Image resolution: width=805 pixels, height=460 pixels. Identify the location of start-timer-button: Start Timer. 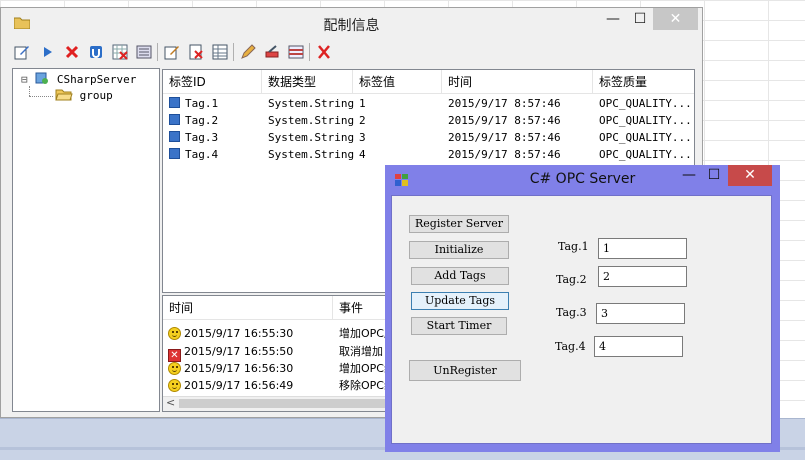
(459, 326).